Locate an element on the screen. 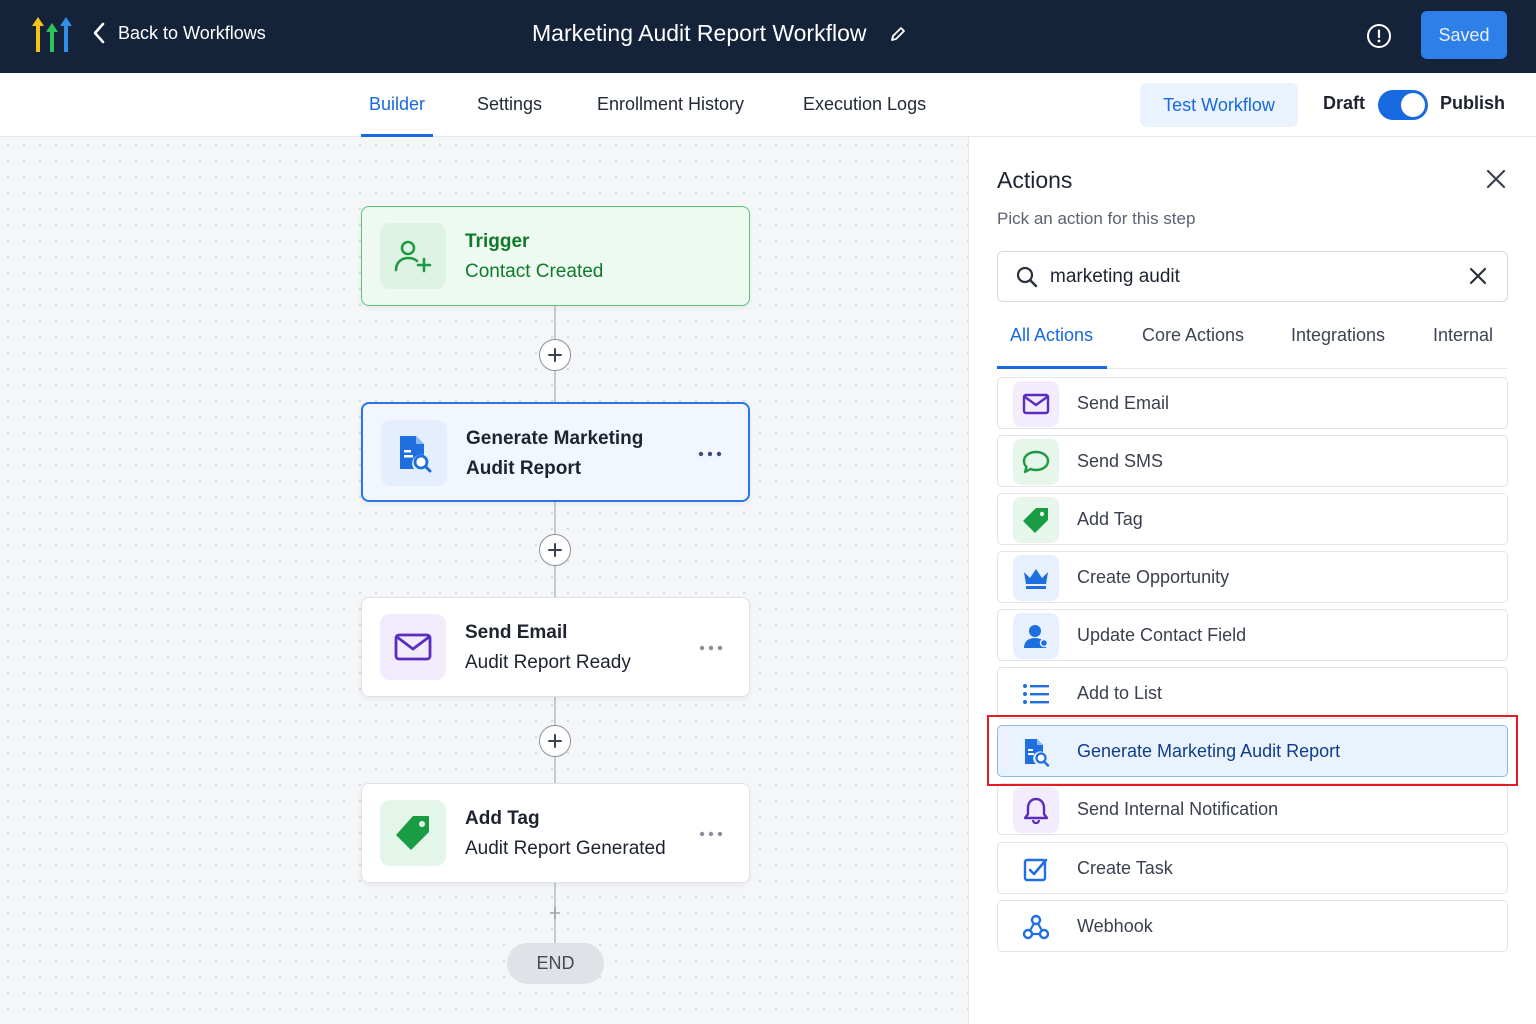 This screenshot has height=1024, width=1536. pencil-icon is located at coordinates (898, 34).